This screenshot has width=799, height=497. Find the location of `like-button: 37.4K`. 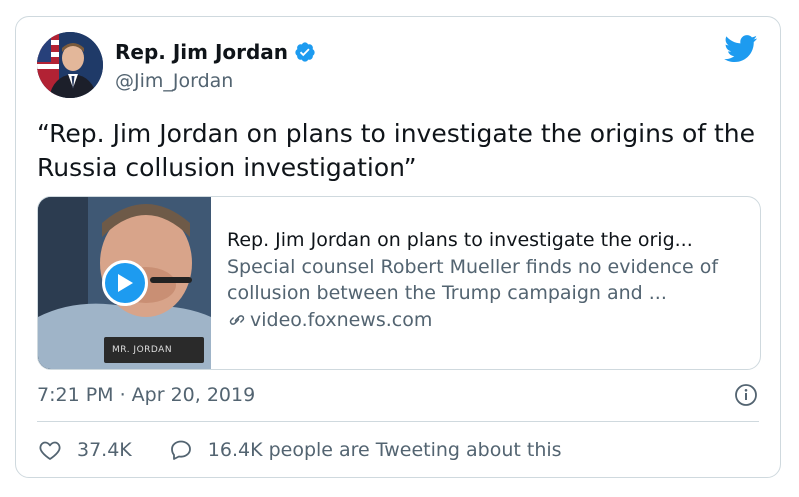

like-button: 37.4K is located at coordinates (84, 450).